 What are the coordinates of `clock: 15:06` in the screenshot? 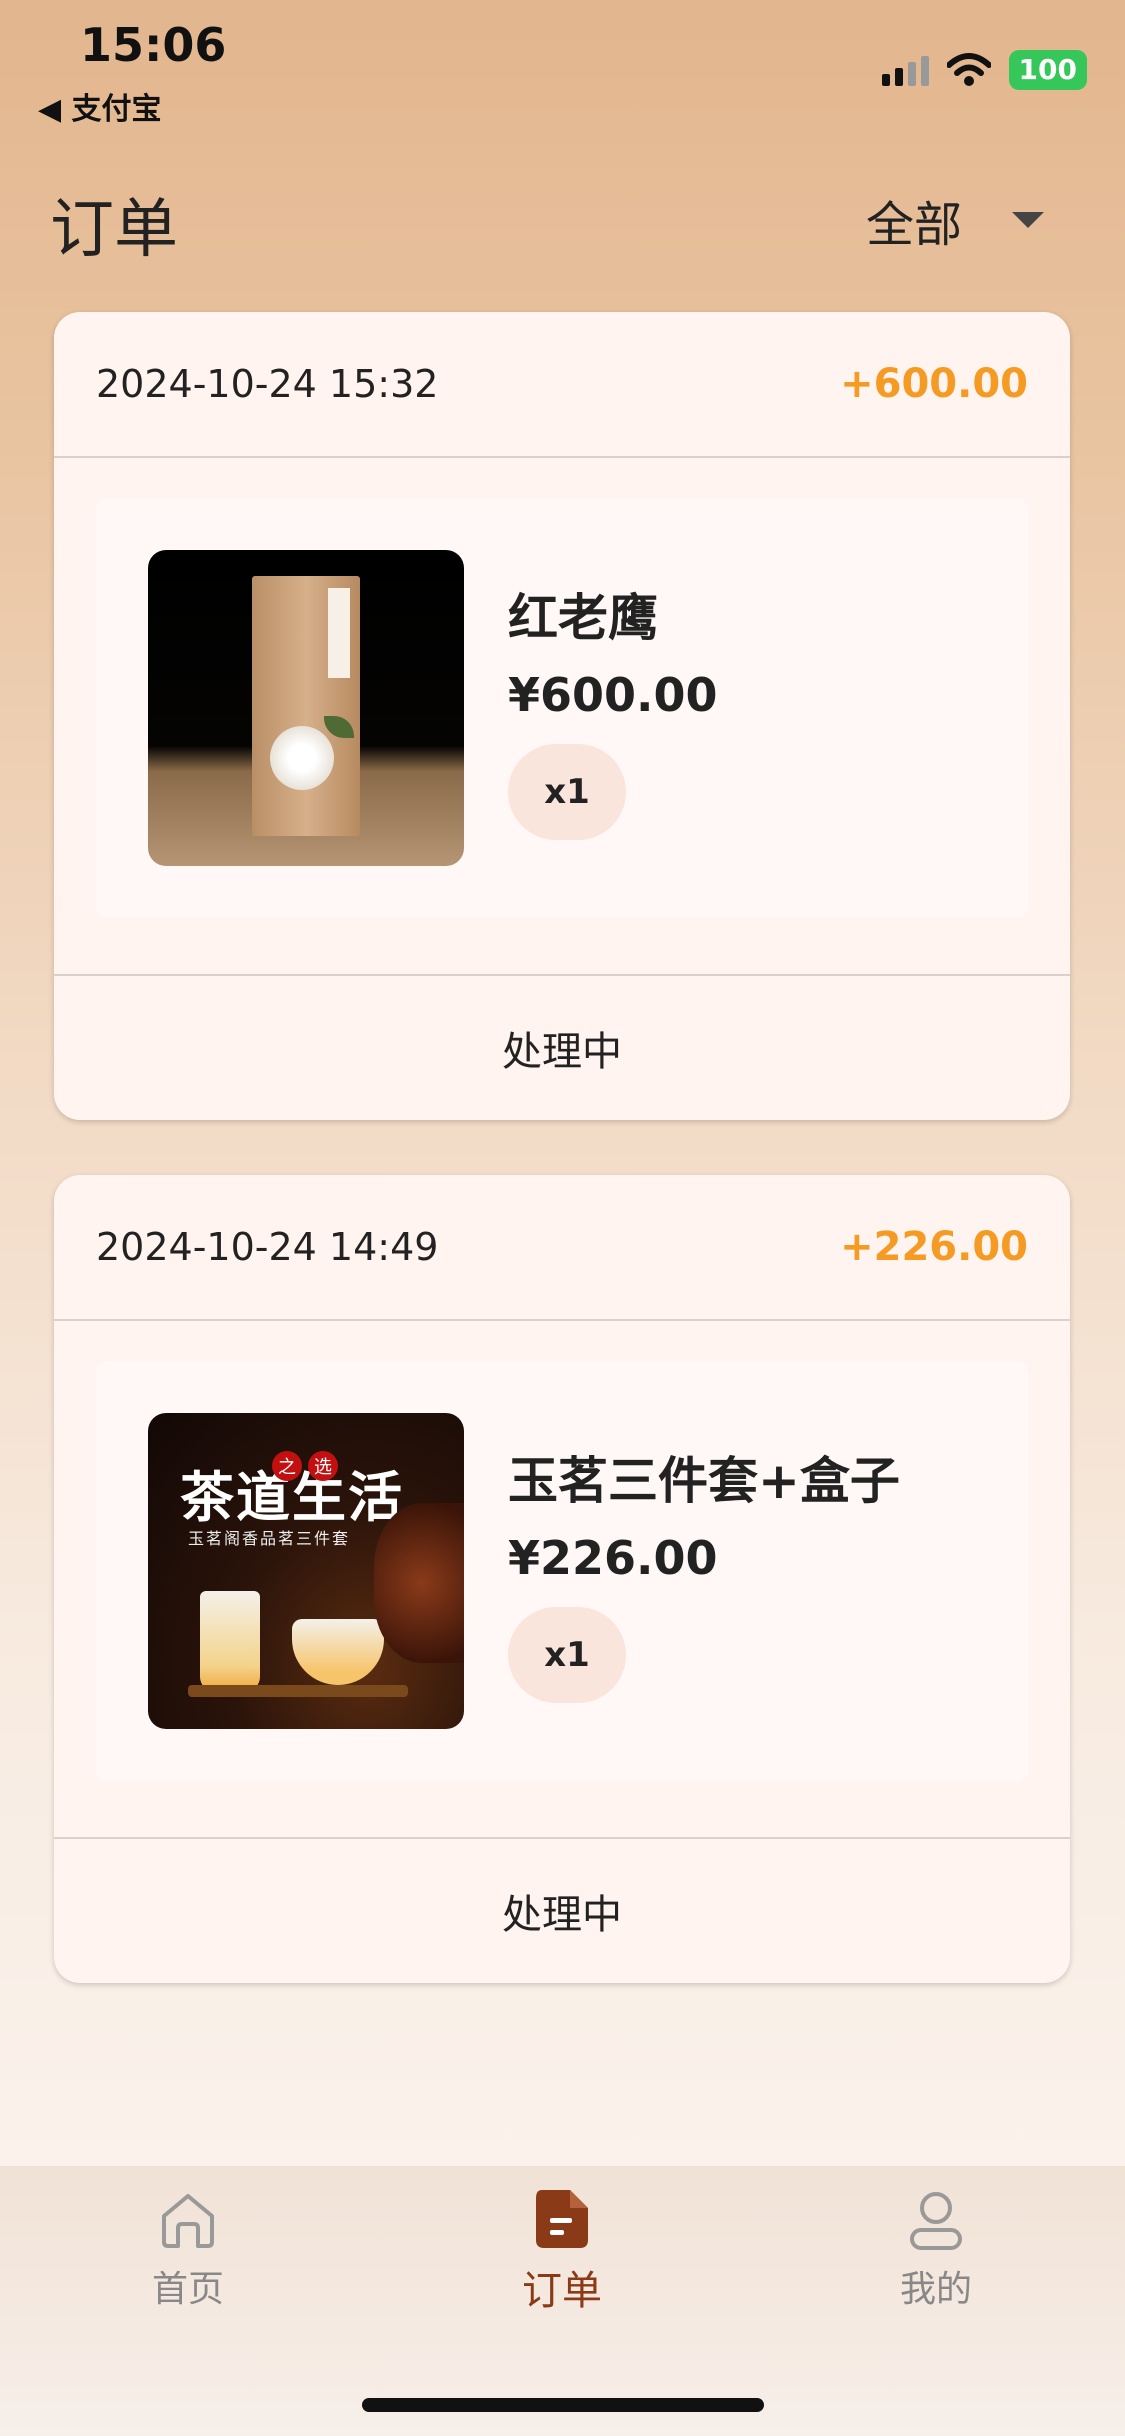 It's located at (153, 45).